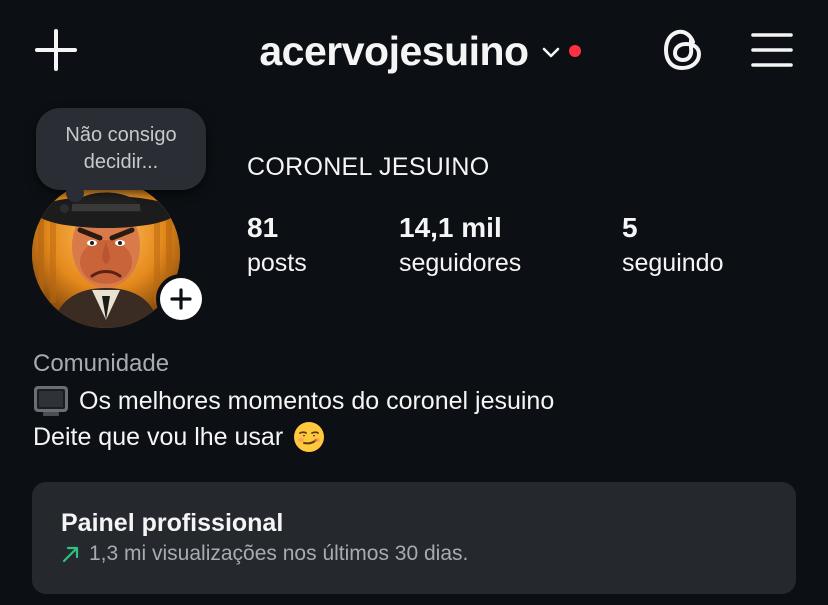 The width and height of the screenshot is (828, 605). Describe the element at coordinates (574, 51) in the screenshot. I see `notification-dot` at that location.